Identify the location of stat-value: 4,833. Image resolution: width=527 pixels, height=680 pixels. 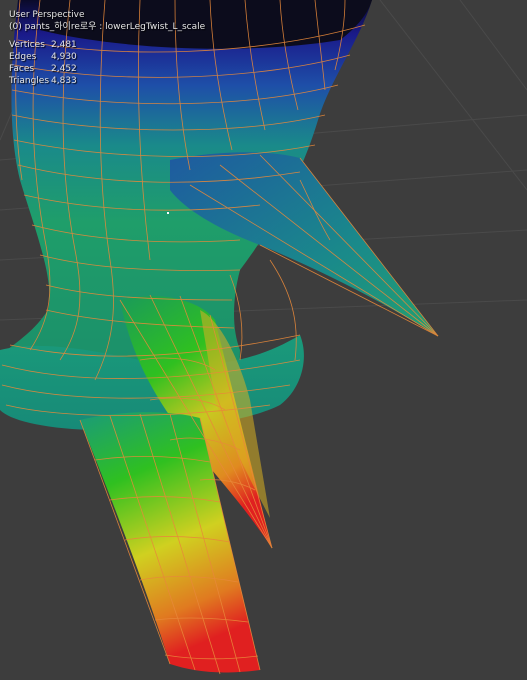
(64, 81).